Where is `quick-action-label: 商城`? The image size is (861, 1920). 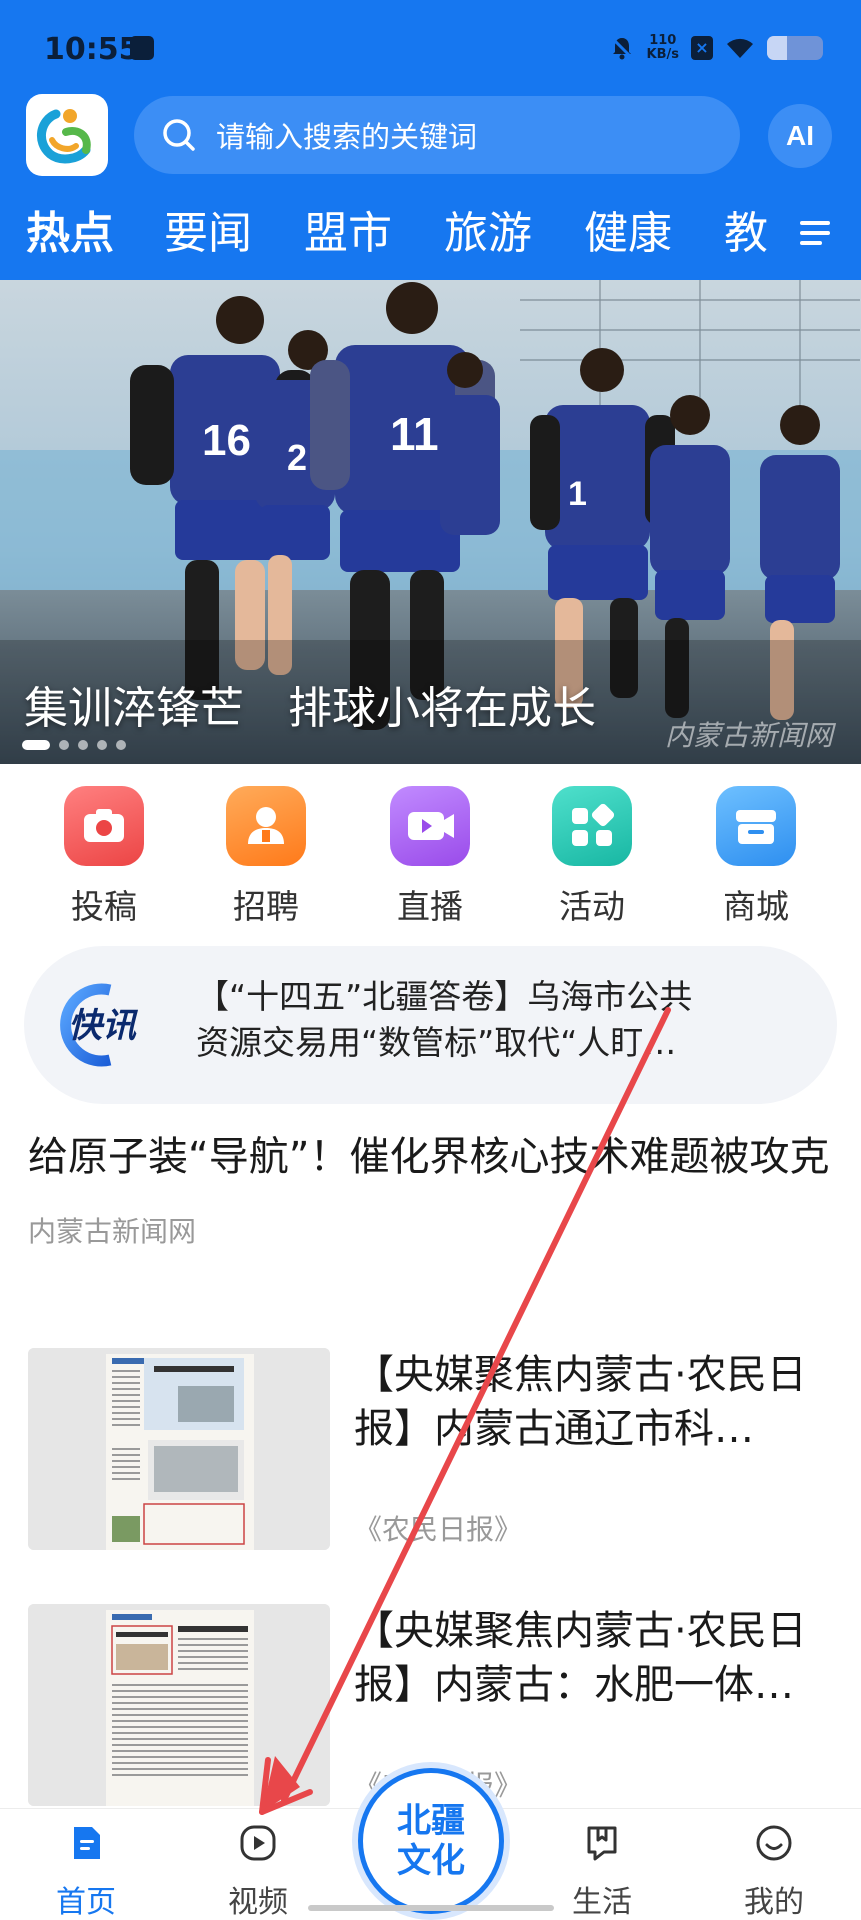
quick-action-label: 商城 is located at coordinates (756, 906).